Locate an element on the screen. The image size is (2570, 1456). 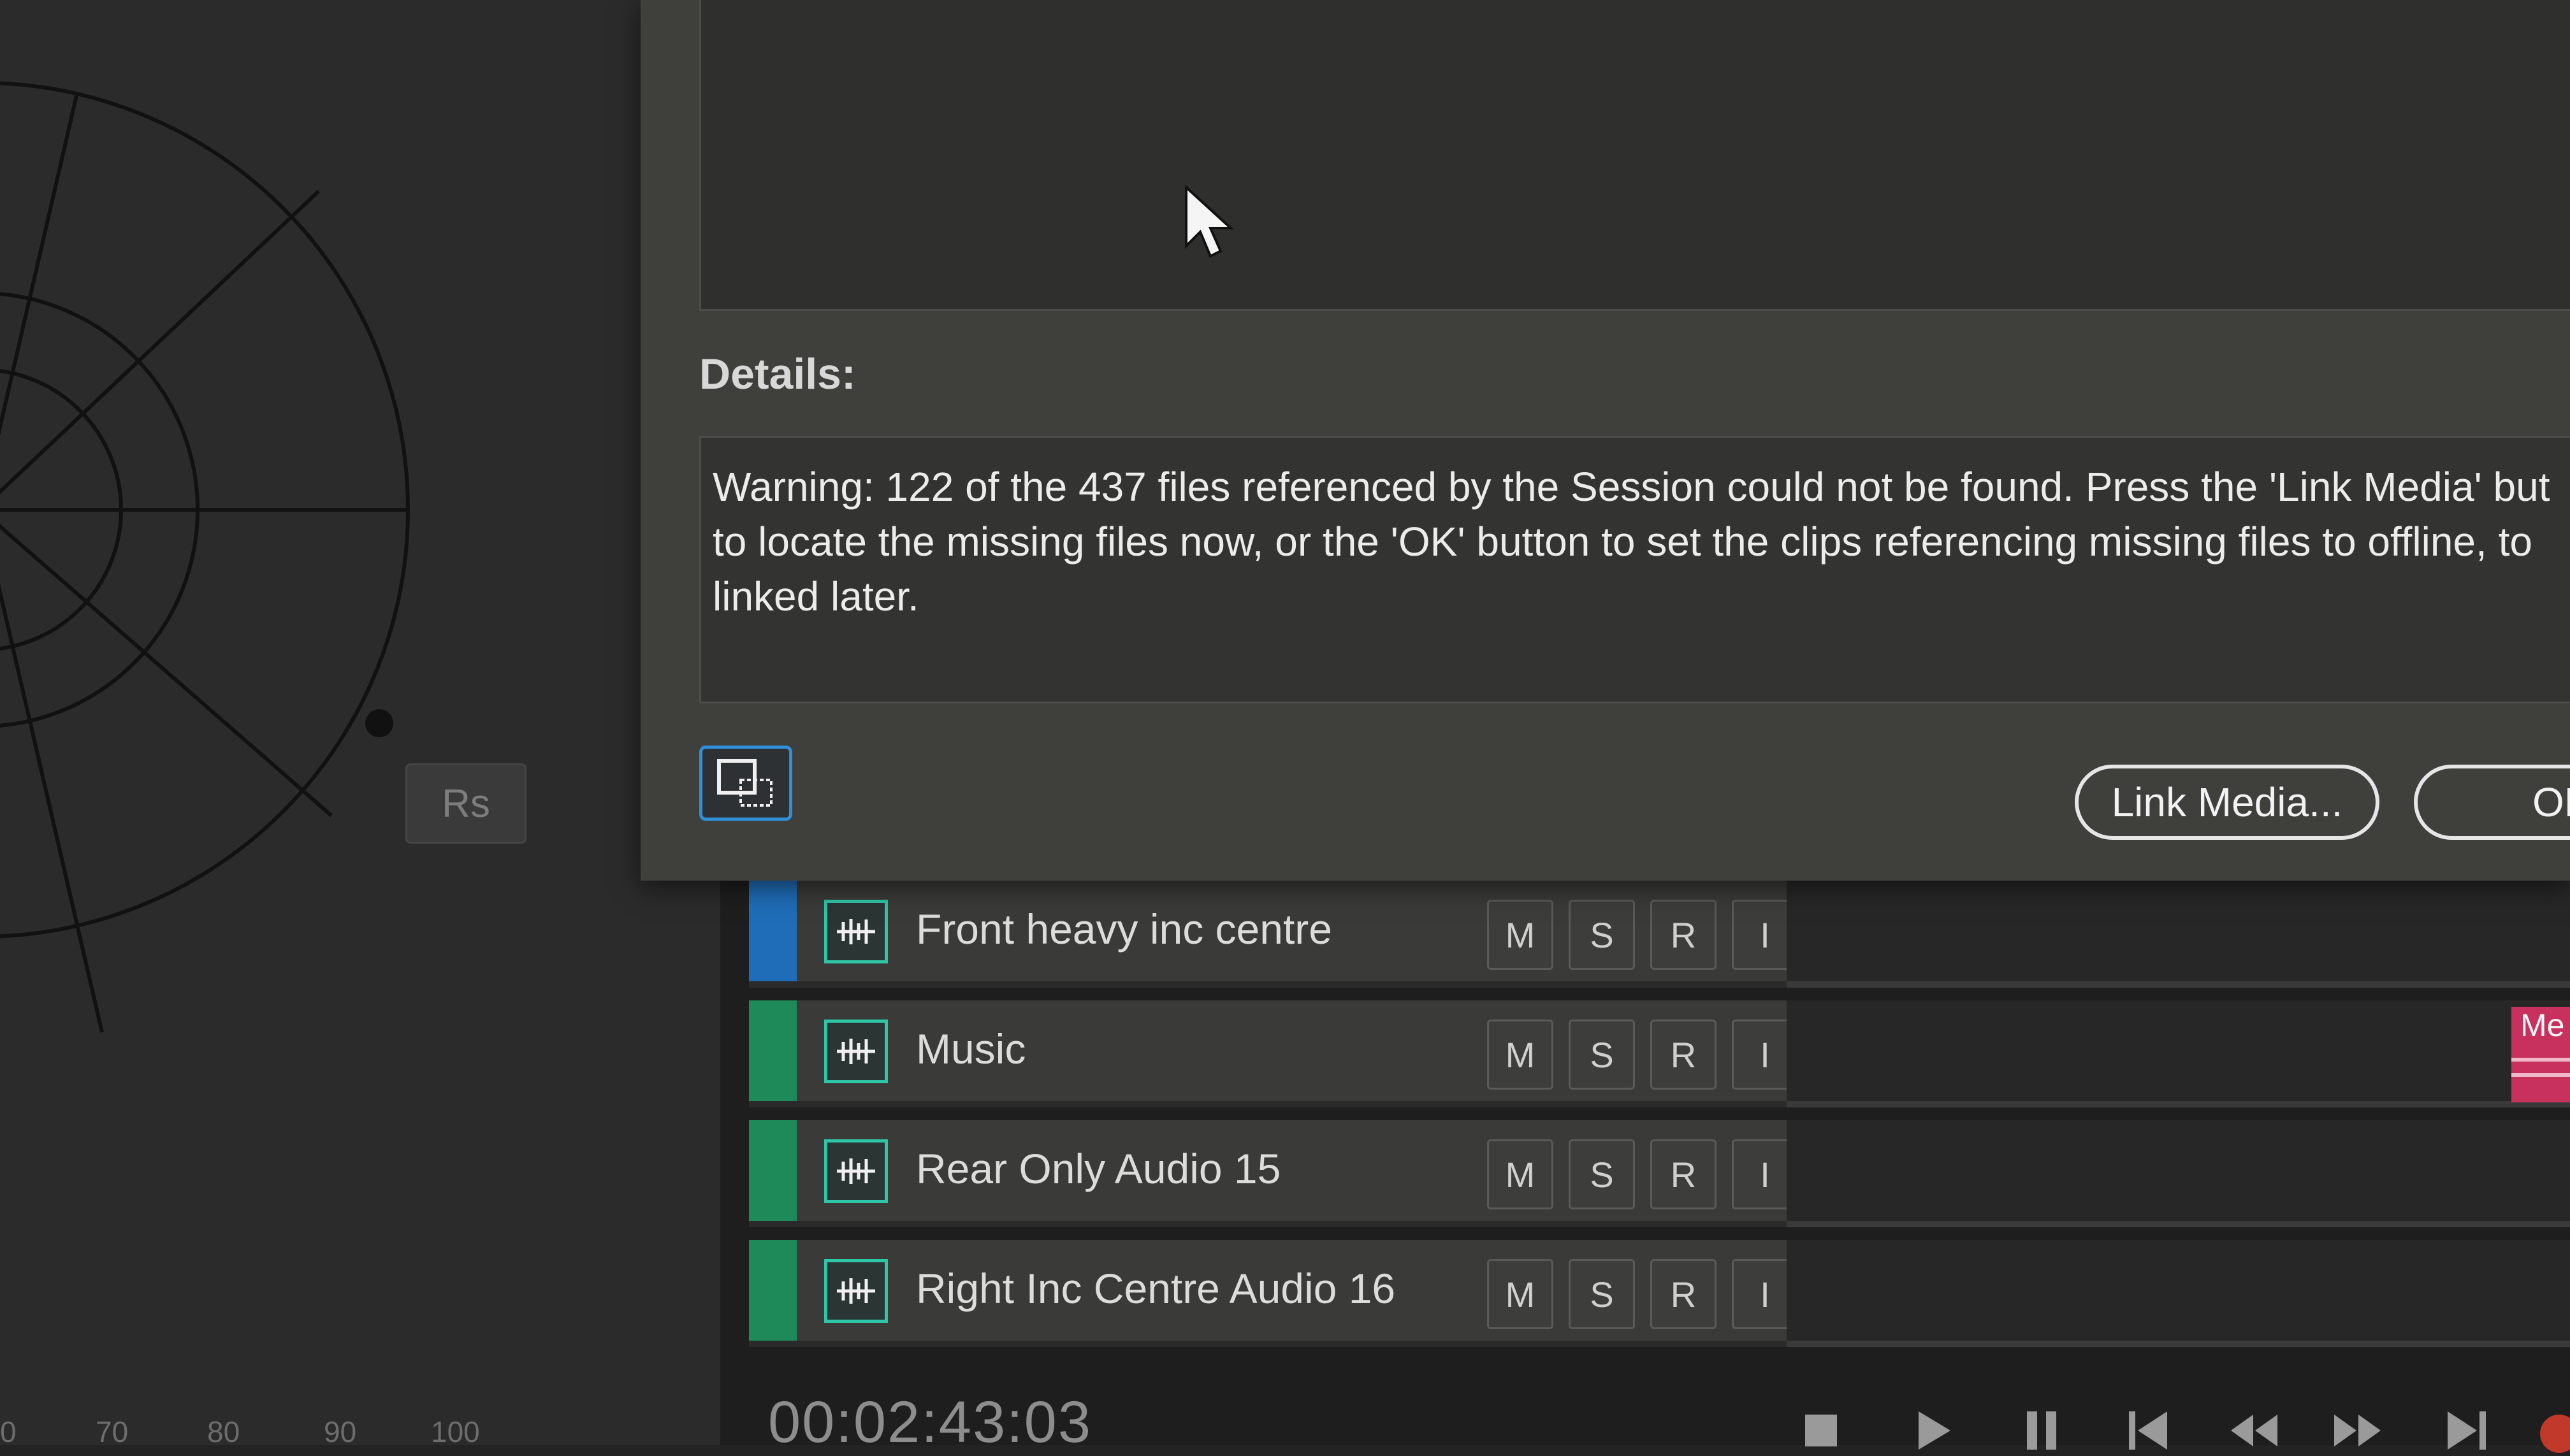
play-icon is located at coordinates (1934, 1427).